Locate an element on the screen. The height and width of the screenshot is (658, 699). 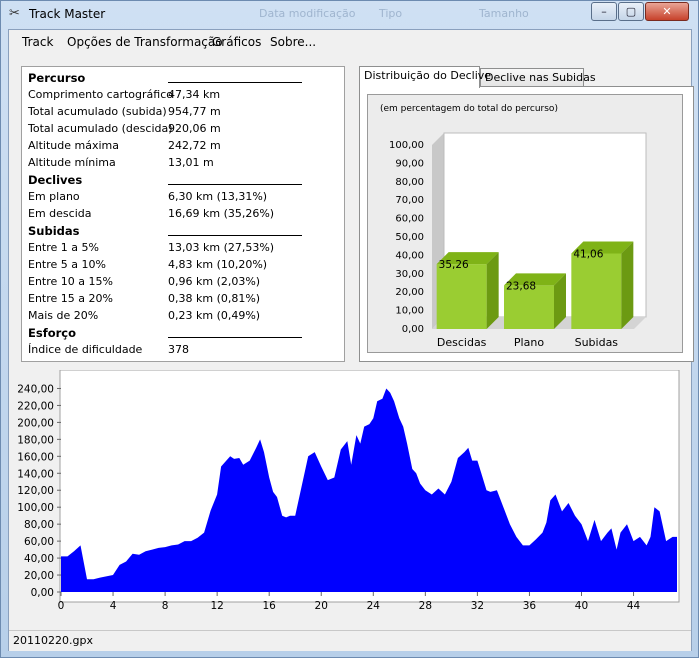
y-tick-label: 220,00 is located at coordinates (35, 406).